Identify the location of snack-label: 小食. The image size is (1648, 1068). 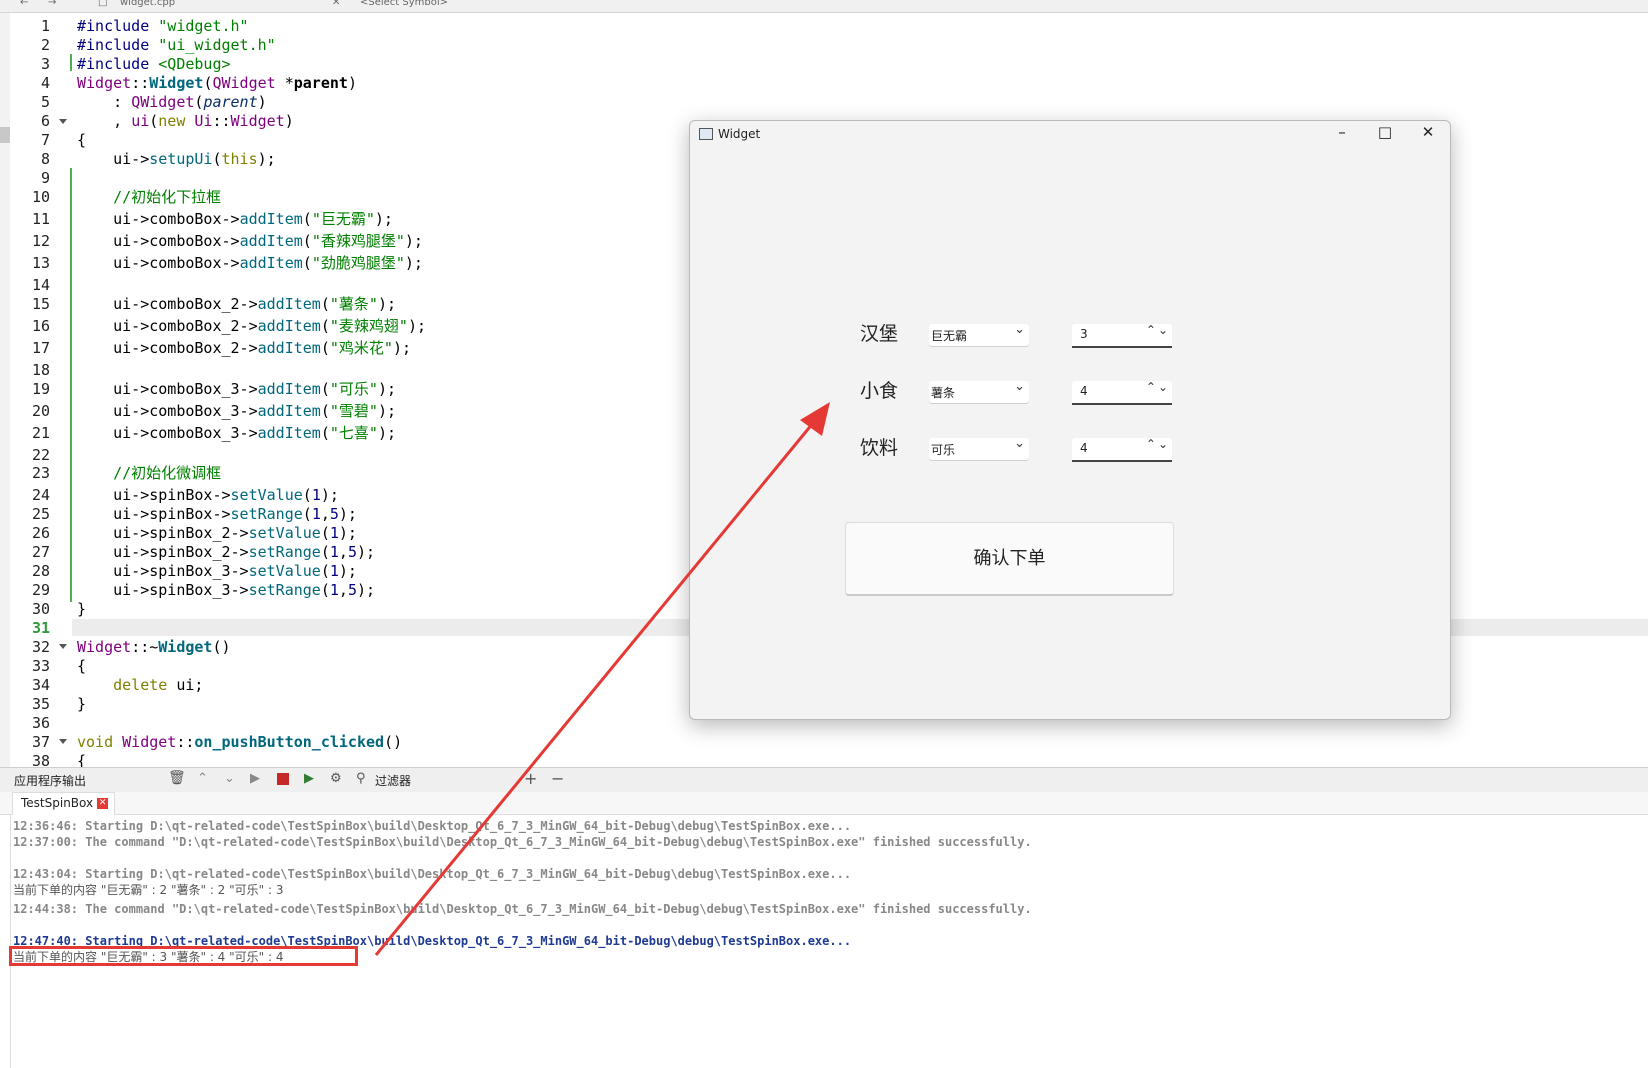
(879, 391).